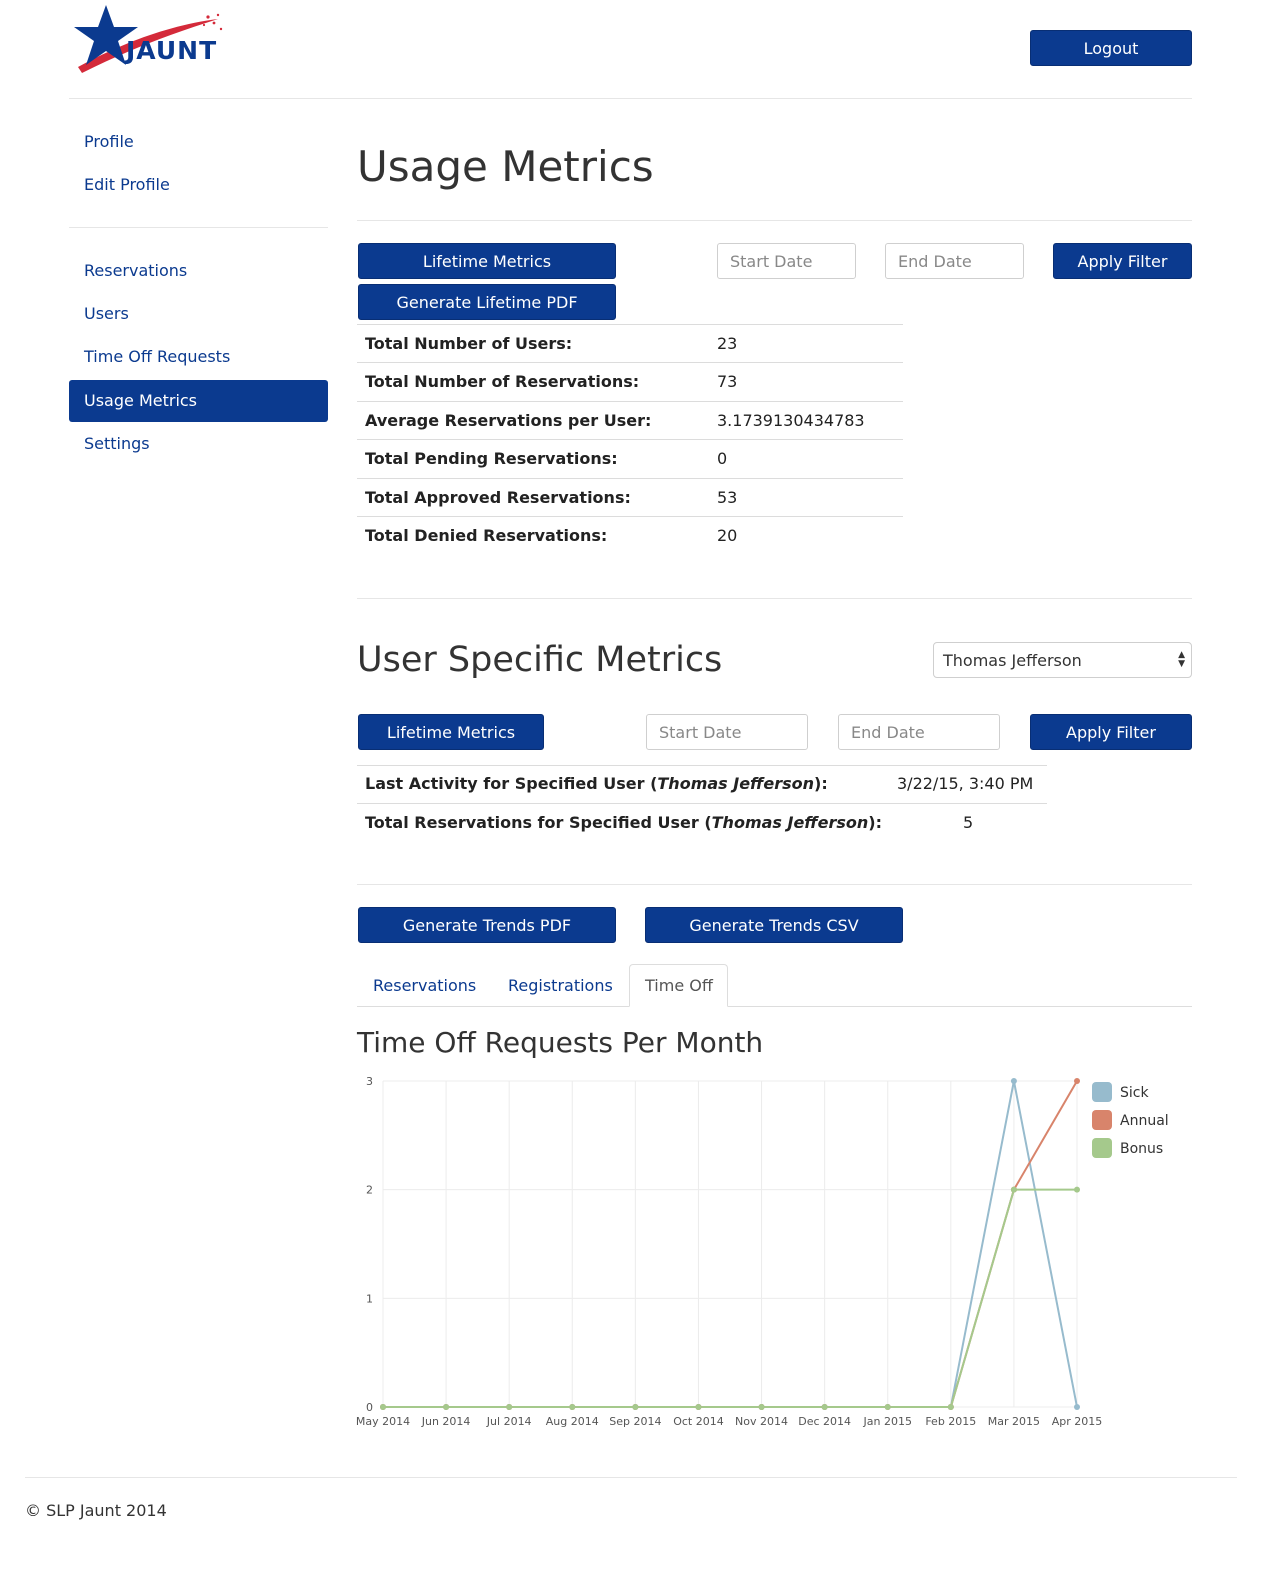 The width and height of the screenshot is (1280, 1592). Describe the element at coordinates (383, 1421) in the screenshot. I see `x-tick-label: May 2014` at that location.